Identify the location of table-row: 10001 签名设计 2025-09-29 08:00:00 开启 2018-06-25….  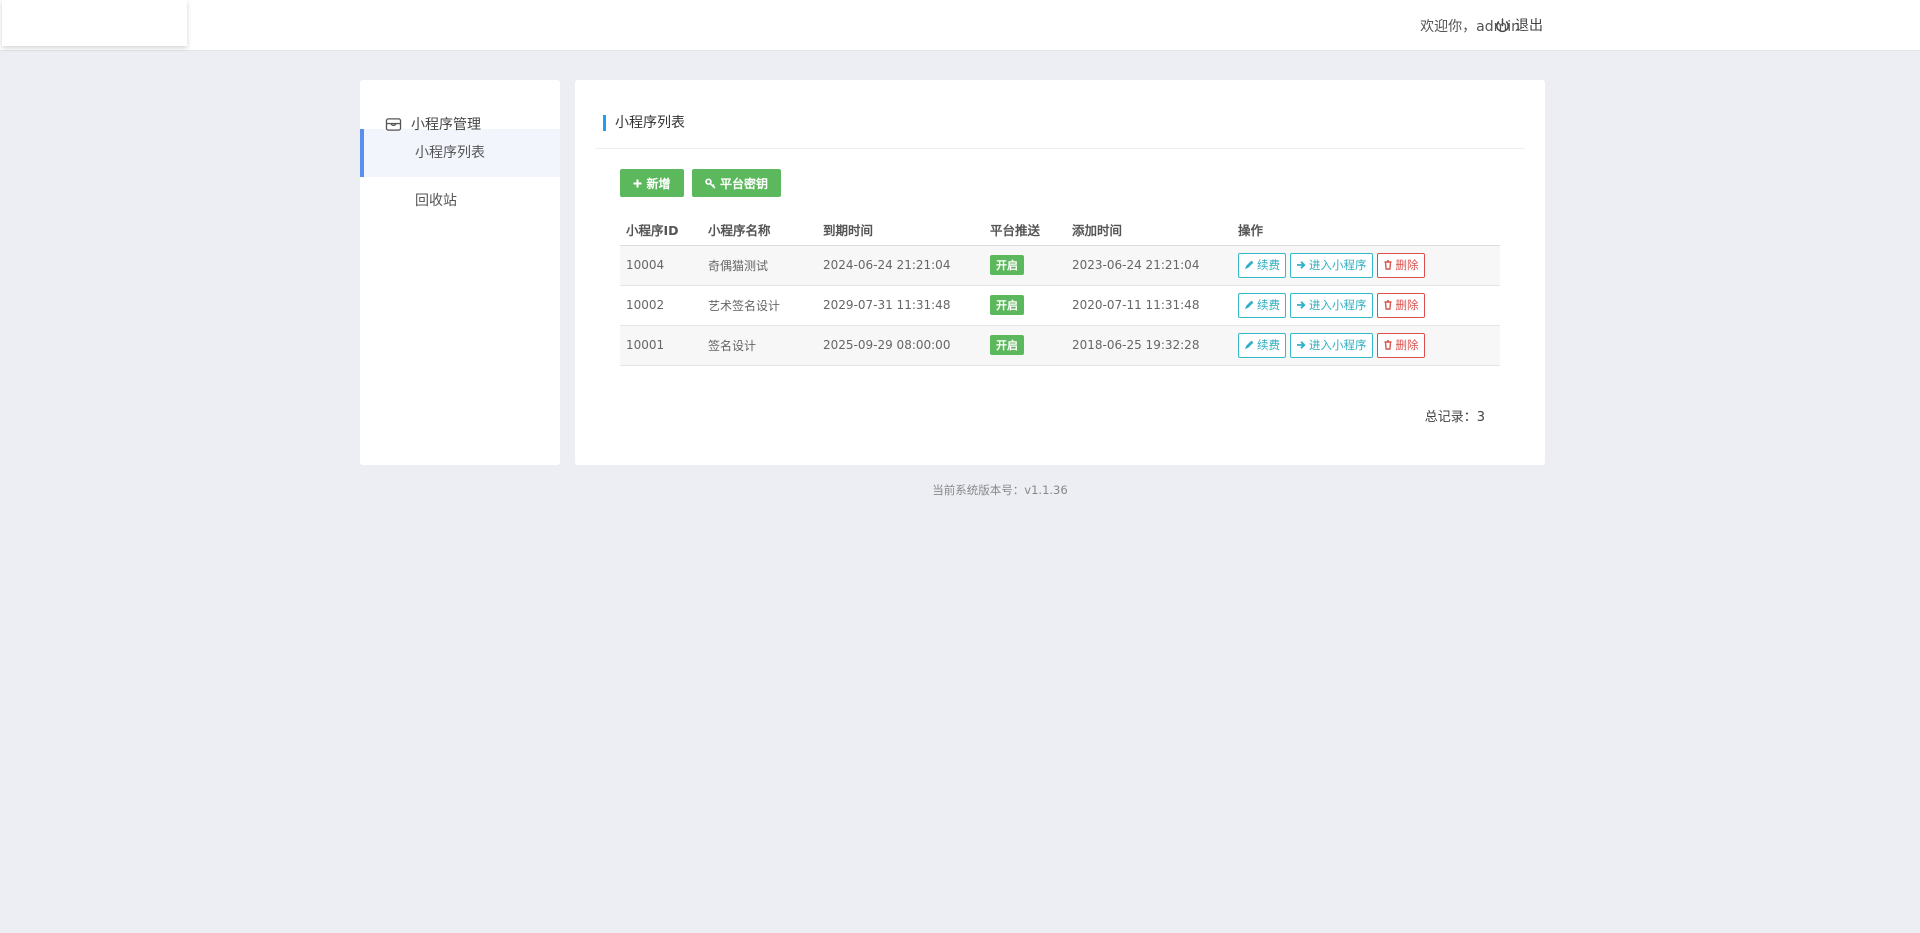
(1060, 345).